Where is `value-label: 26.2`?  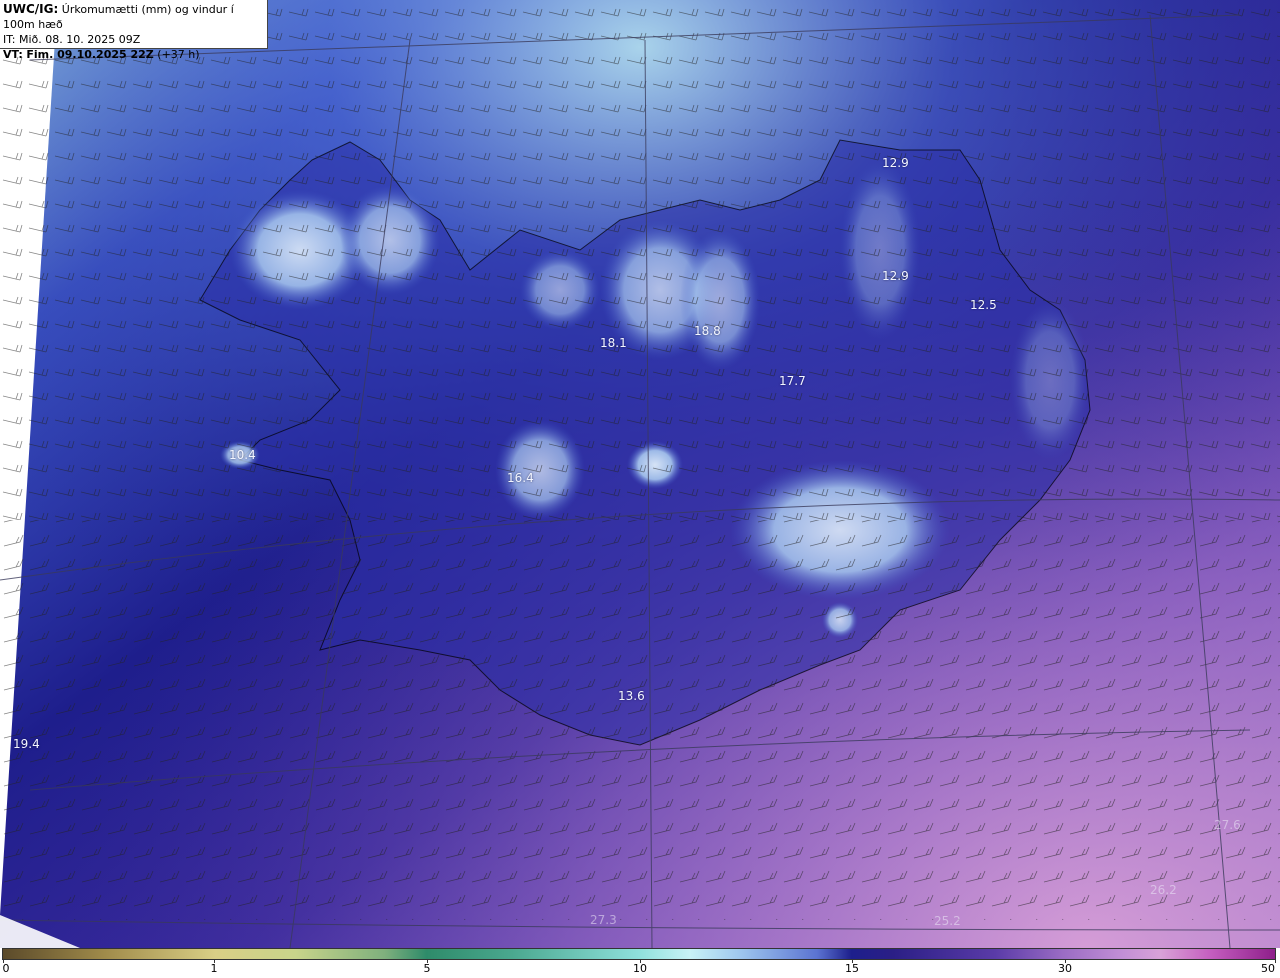 value-label: 26.2 is located at coordinates (1163, 890).